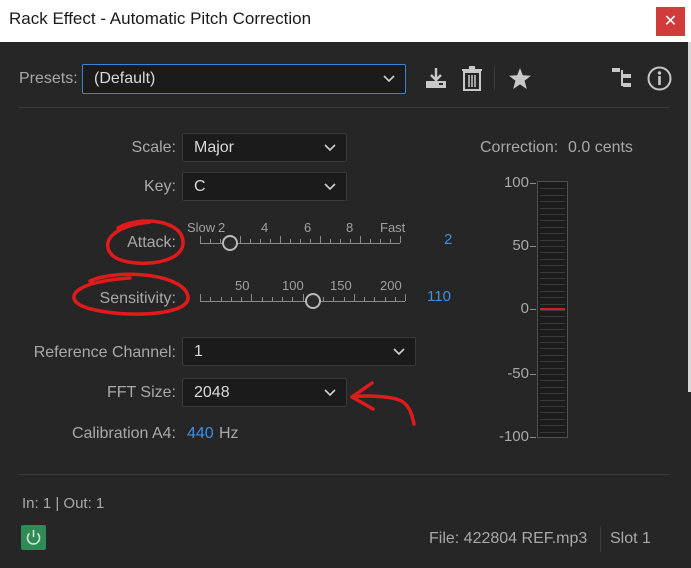 Image resolution: width=691 pixels, height=568 pixels. I want to click on attack-value: 2, so click(448, 239).